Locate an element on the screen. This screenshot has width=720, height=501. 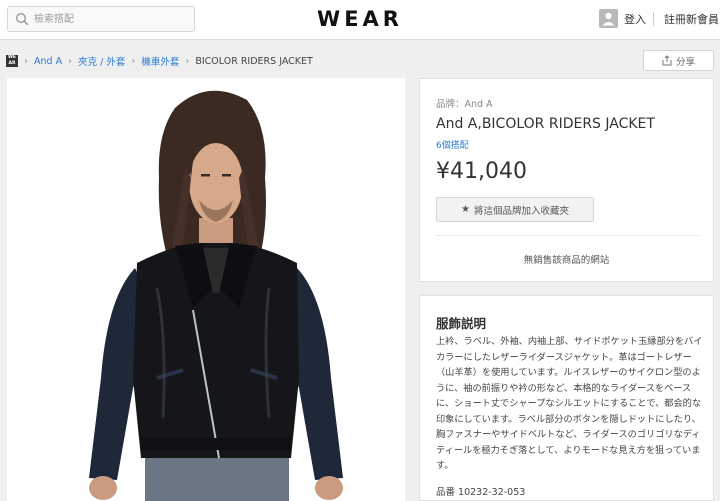
no-store-notice: 無銷售該商品的網站 is located at coordinates (566, 260).